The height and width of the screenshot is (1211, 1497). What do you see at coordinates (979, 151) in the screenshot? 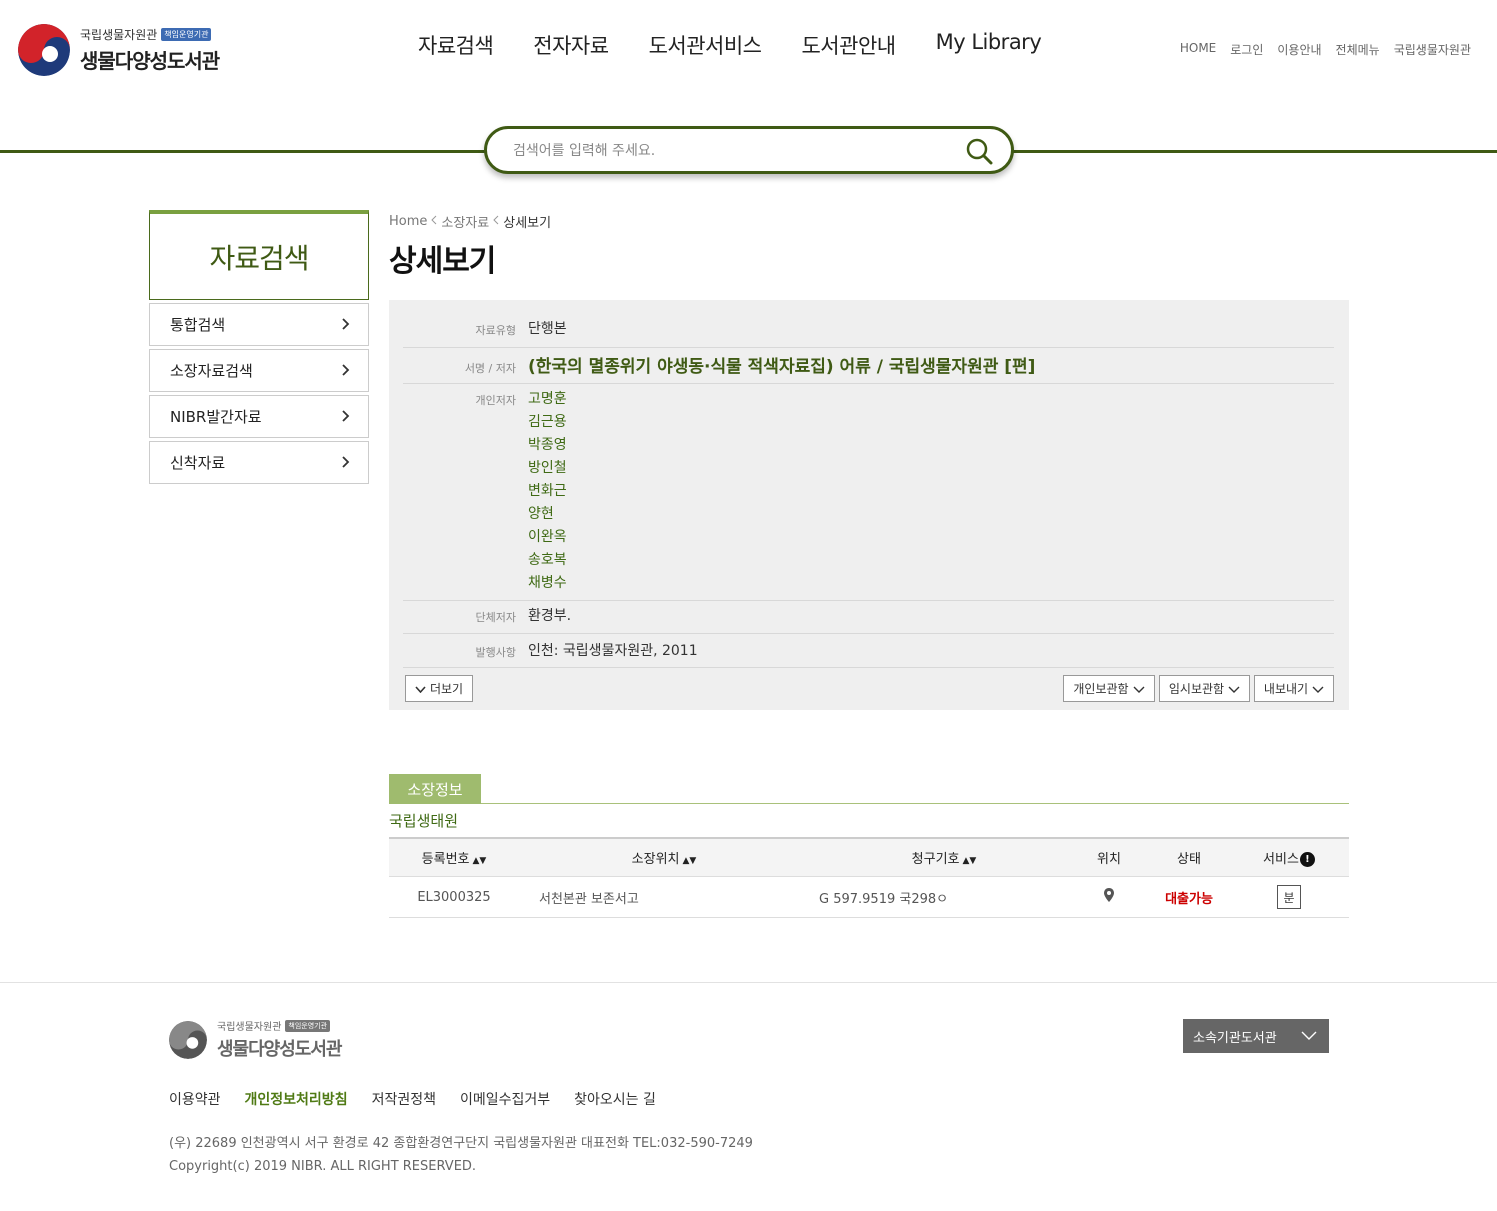
I see `search-icon` at bounding box center [979, 151].